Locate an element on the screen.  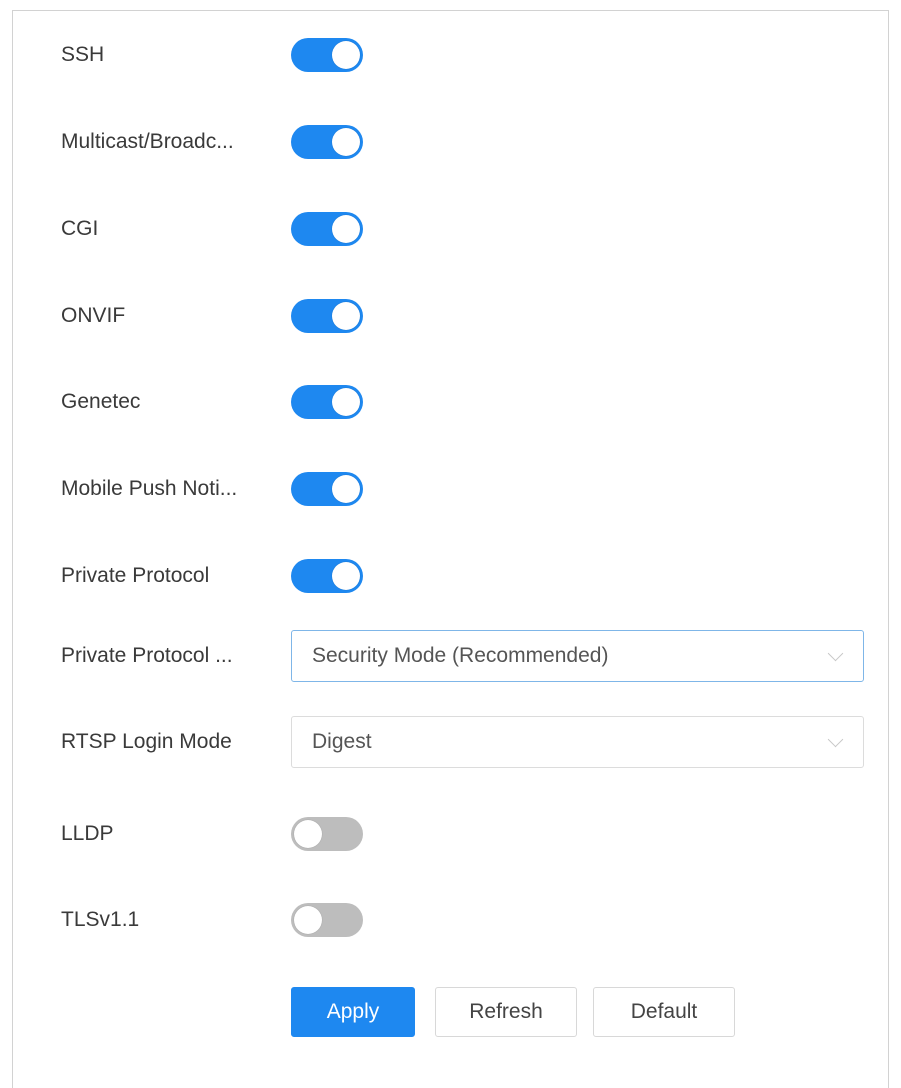
private-protocol-mode-select: Security Mode (Recommended) is located at coordinates (577, 656).